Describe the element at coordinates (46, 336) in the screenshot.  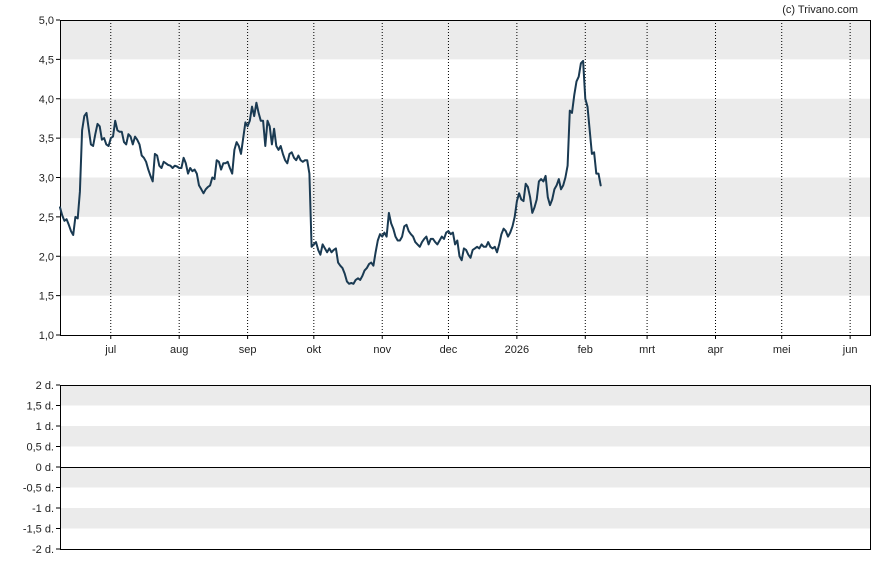
I see `price-y-tick-label: 1,0` at that location.